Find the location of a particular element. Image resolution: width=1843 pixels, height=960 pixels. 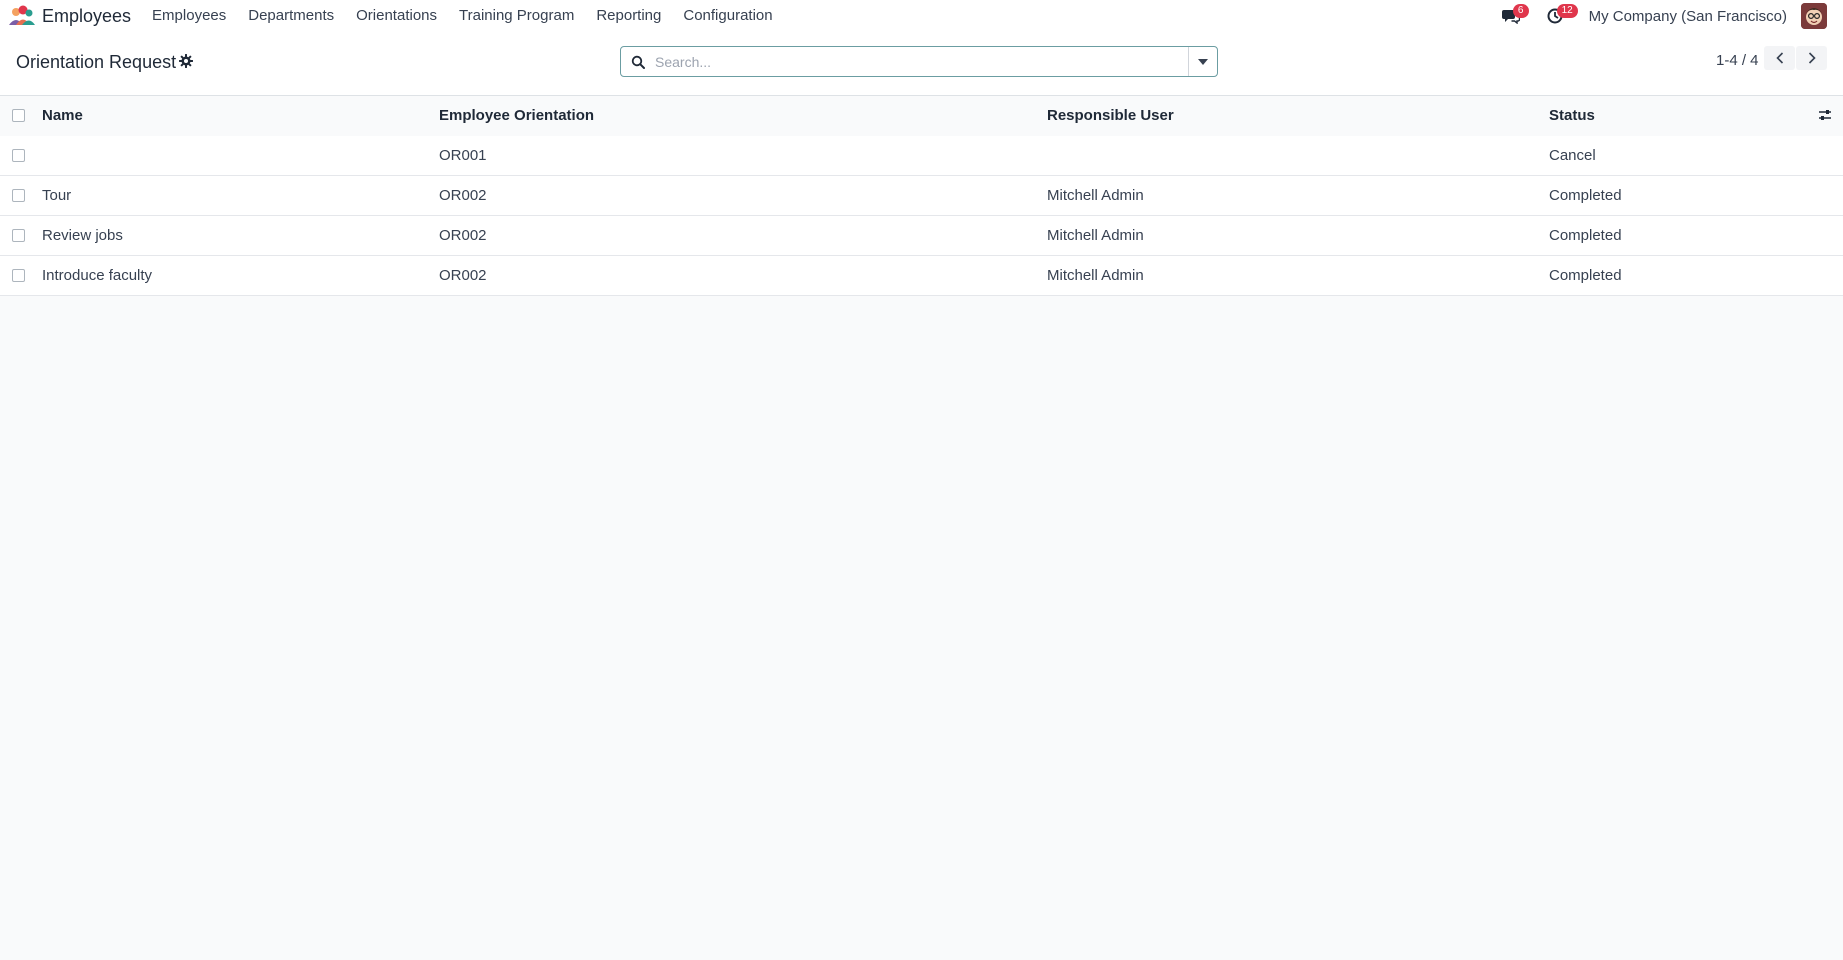

search-options-toggle is located at coordinates (1202, 61).